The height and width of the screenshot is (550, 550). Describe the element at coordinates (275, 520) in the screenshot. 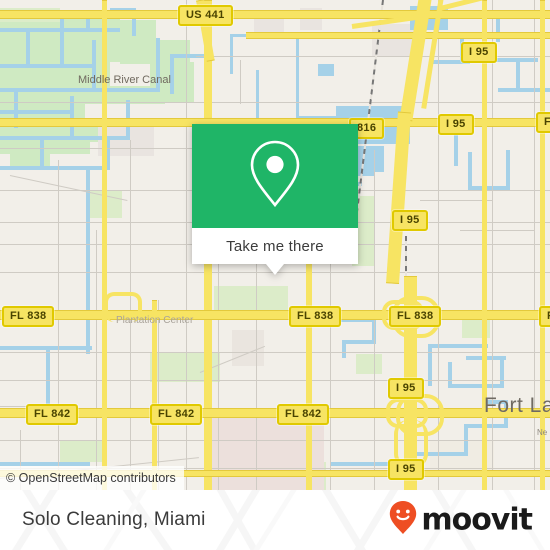

I see `footer-bar: Solo Cleaning, Miami moovit` at that location.